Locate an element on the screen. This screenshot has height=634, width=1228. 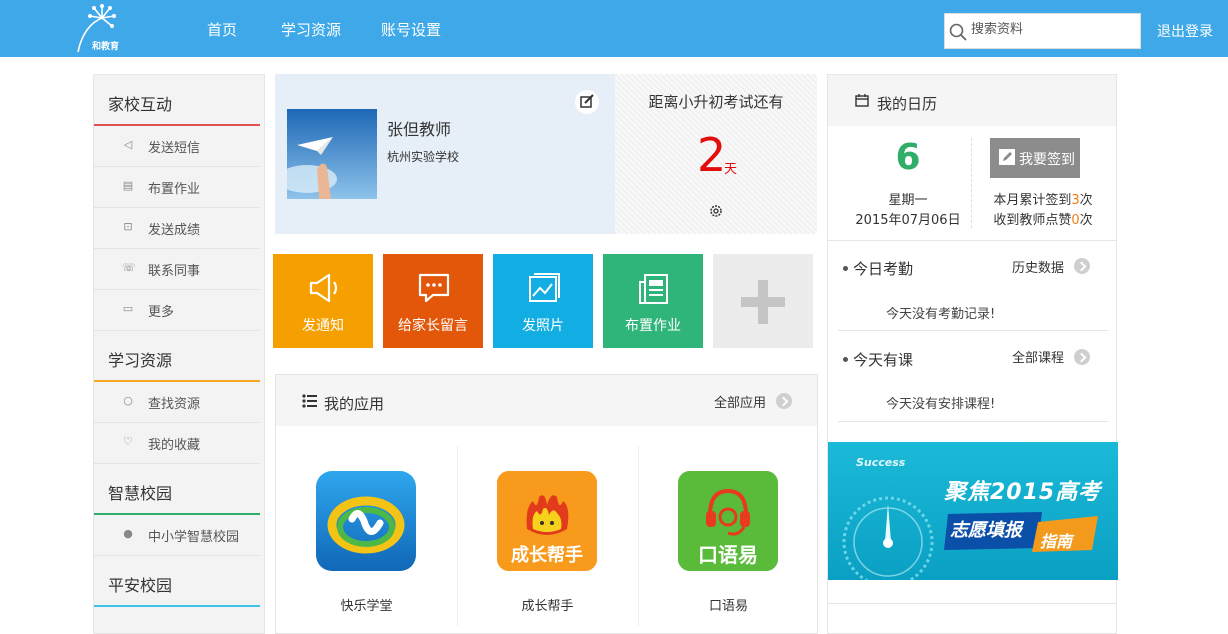
school-name: 杭州实验学校 is located at coordinates (423, 157).